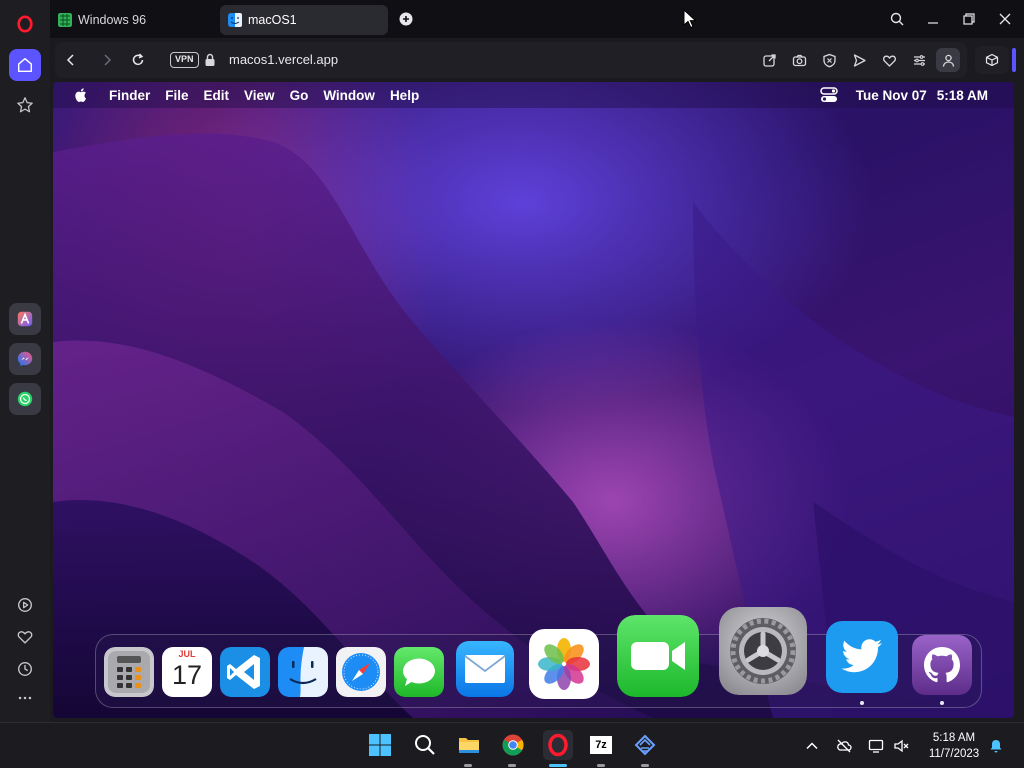 This screenshot has width=1024, height=768. Describe the element at coordinates (25, 319) in the screenshot. I see `aria-icon` at that location.